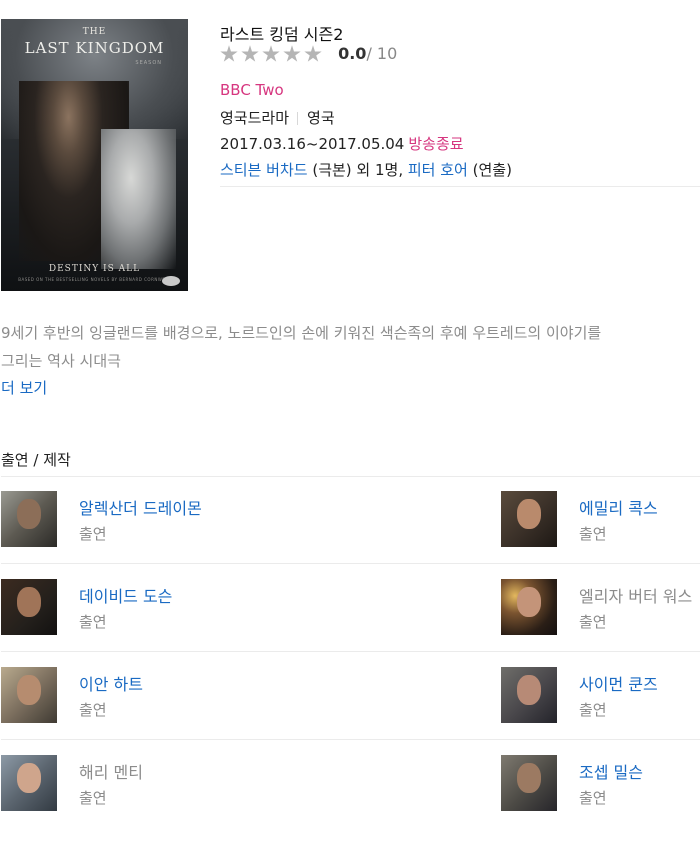 The height and width of the screenshot is (855, 700). Describe the element at coordinates (636, 596) in the screenshot. I see `cast-name: 엘리자 버터 워스` at that location.